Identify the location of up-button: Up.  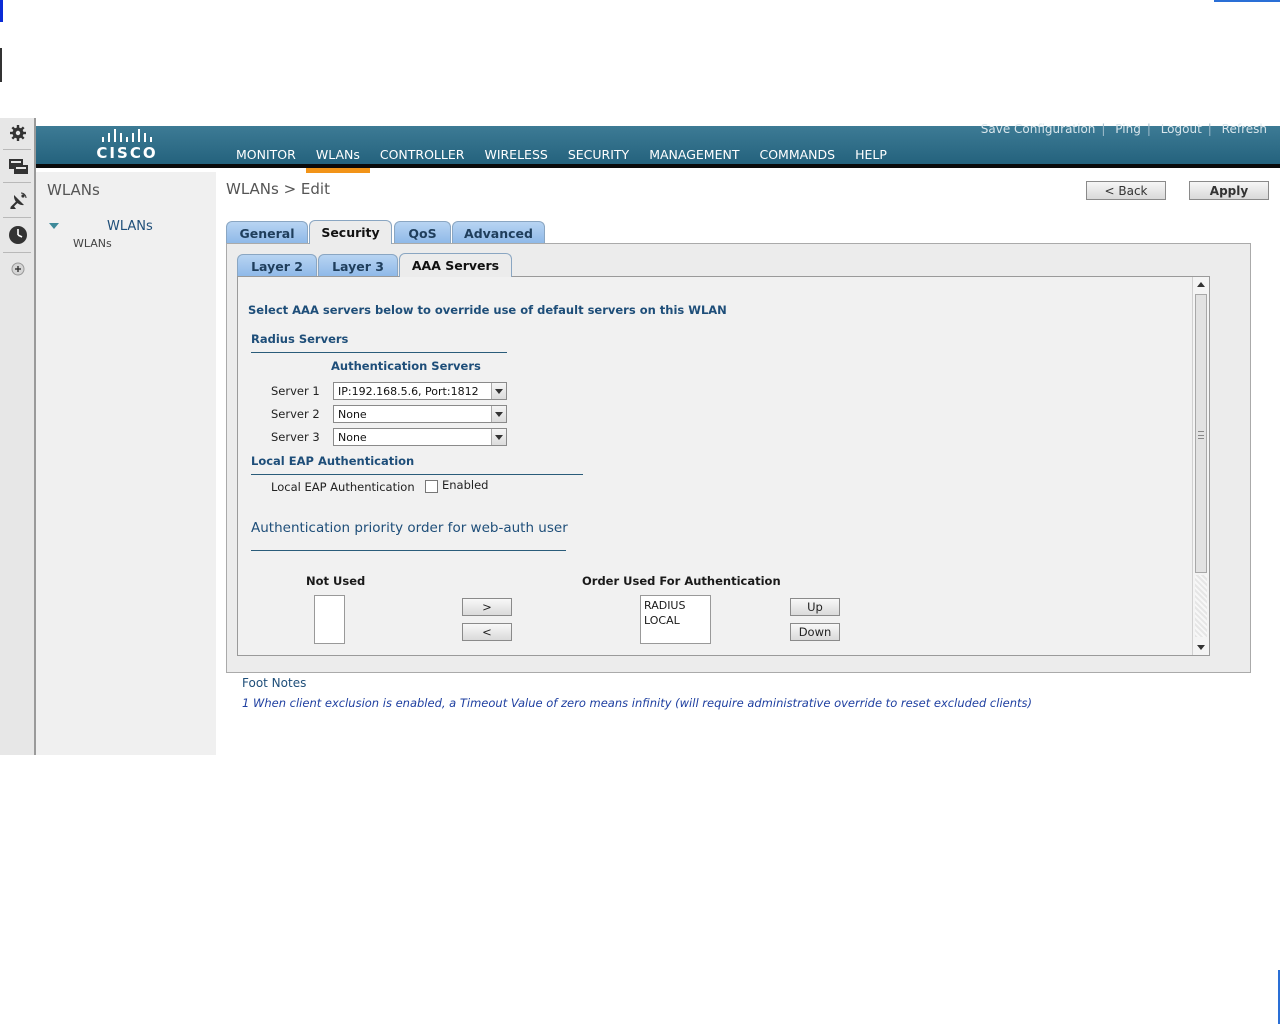
(815, 607).